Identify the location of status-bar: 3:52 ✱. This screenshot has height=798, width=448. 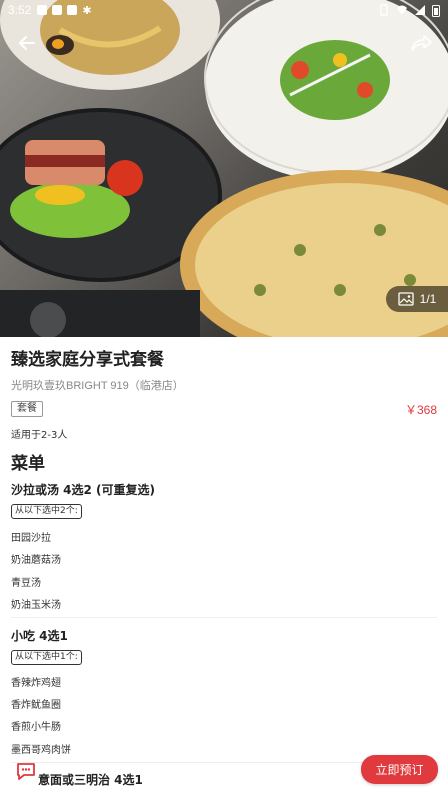
(224, 10).